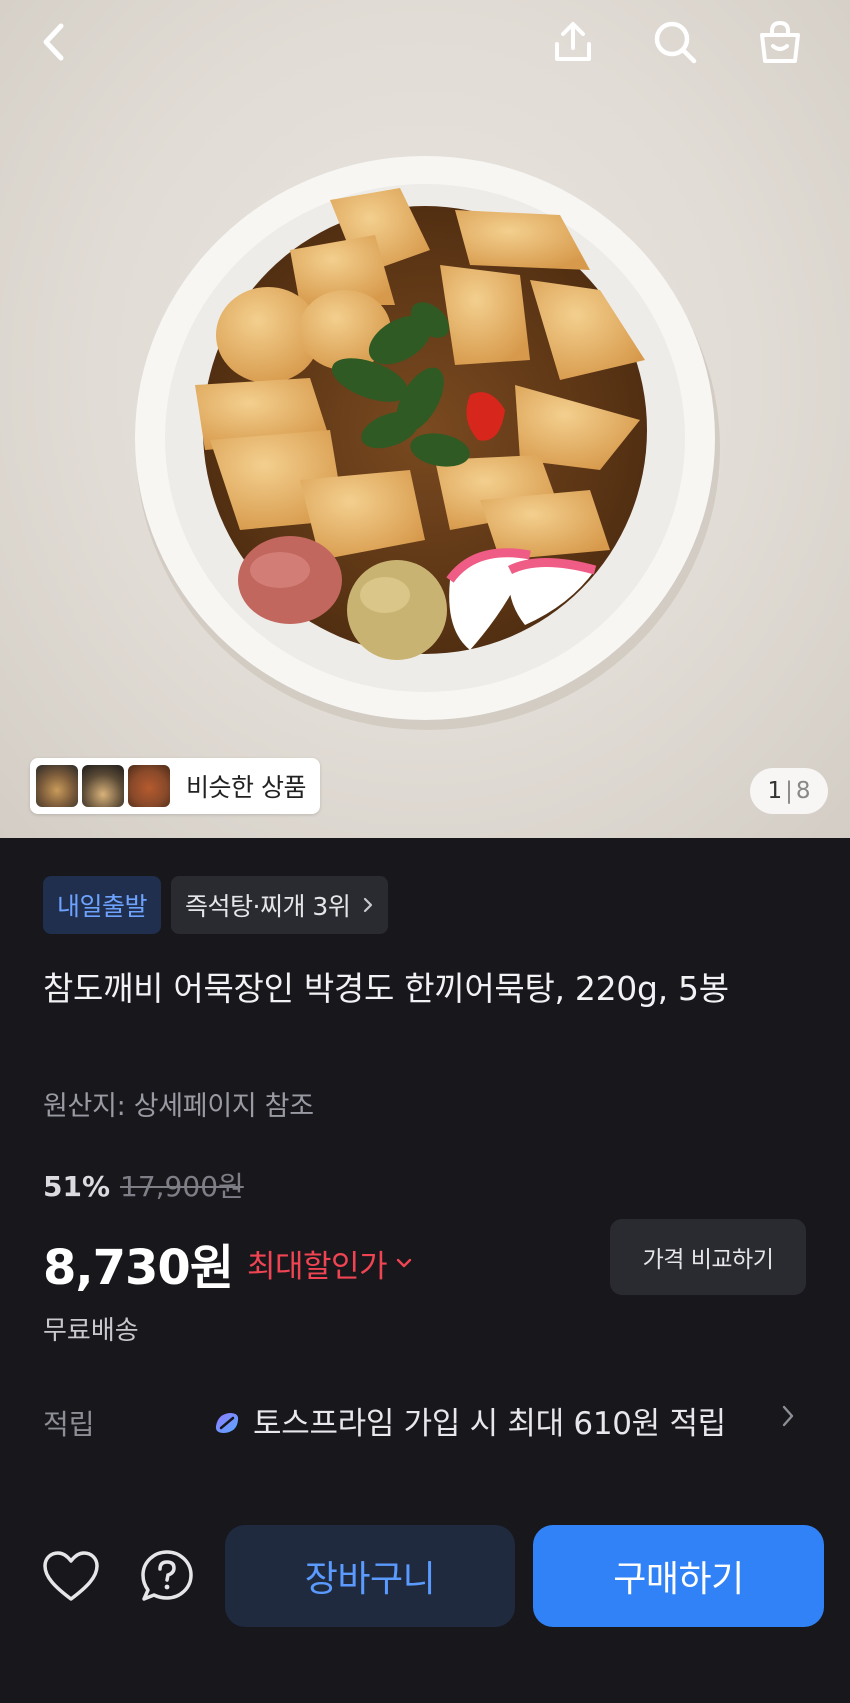  Describe the element at coordinates (77, 1186) in the screenshot. I see `discount-rate: 51%` at that location.